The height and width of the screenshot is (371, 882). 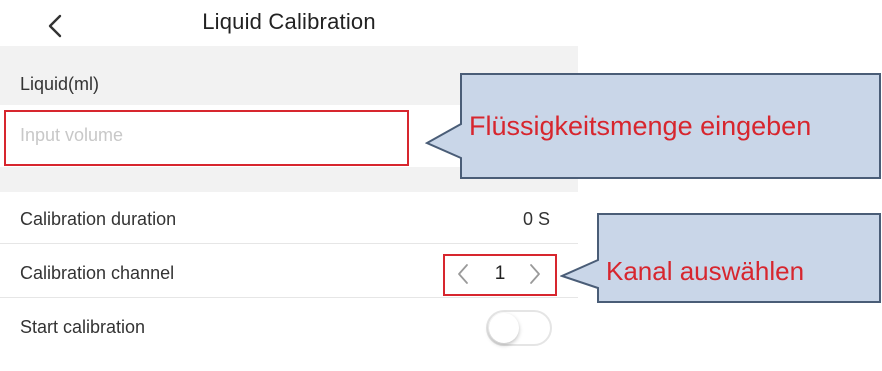 I want to click on channel-callout: Kanal auswählen, so click(x=721, y=258).